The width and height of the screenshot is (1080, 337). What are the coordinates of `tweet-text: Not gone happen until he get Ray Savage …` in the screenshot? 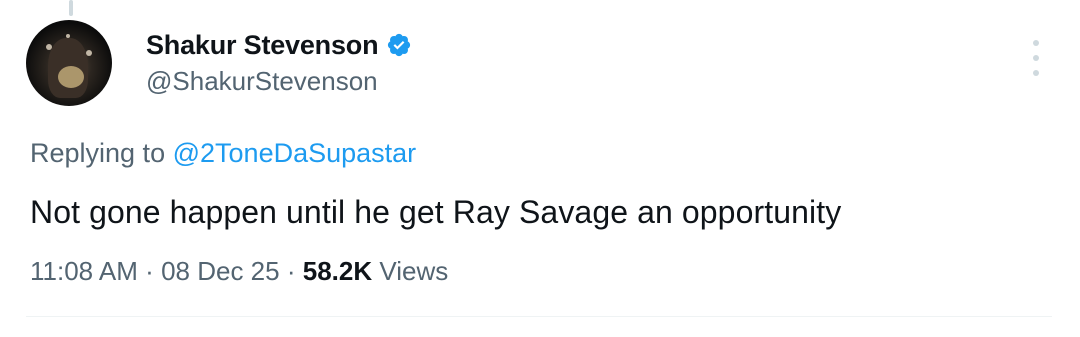 It's located at (436, 212).